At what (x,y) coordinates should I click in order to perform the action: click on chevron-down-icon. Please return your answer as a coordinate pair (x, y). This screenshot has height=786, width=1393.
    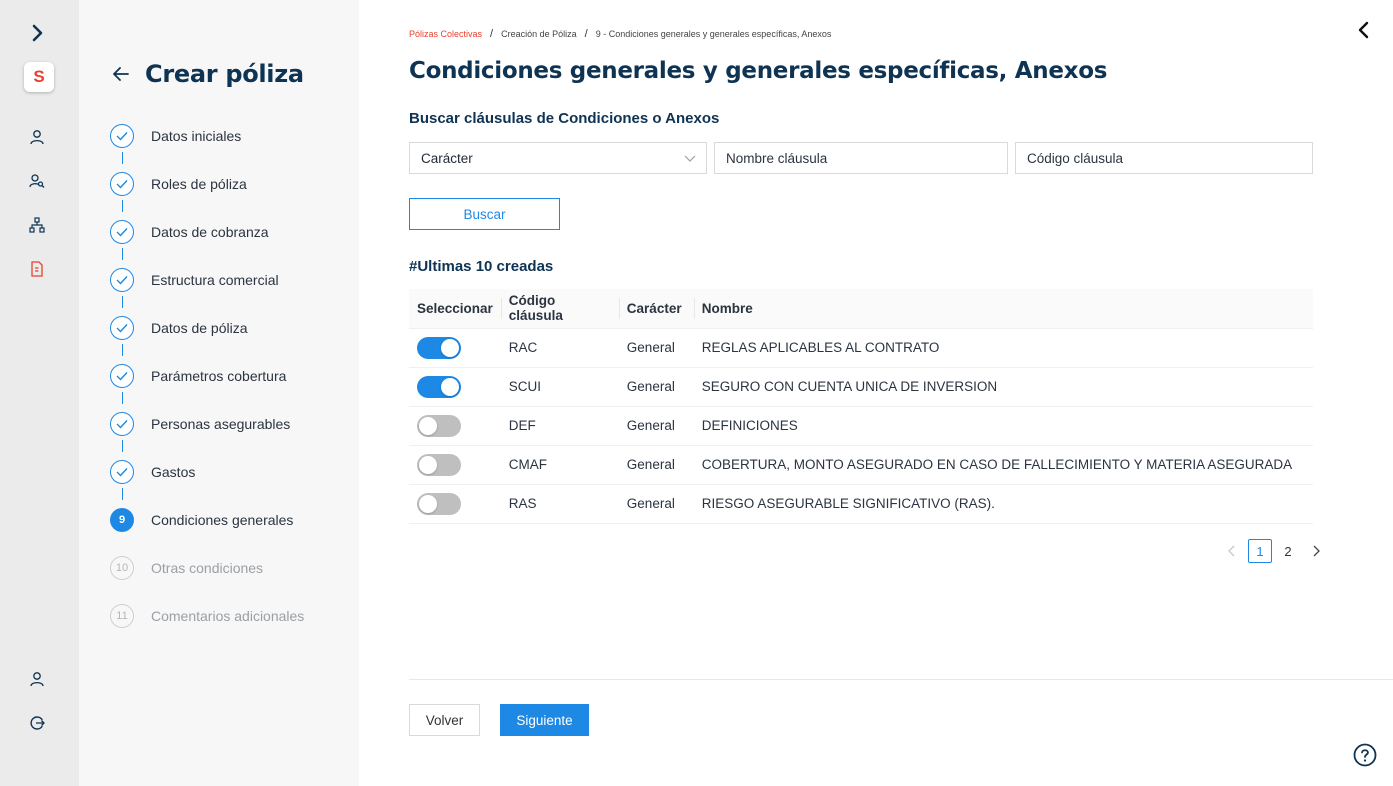
    Looking at the image, I should click on (690, 158).